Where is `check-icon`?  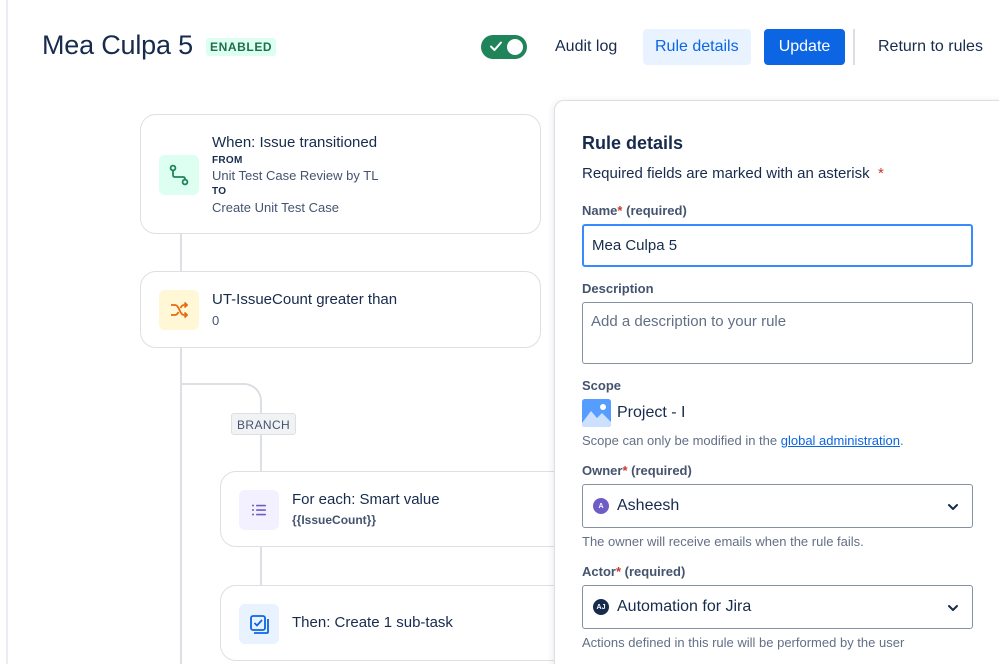 check-icon is located at coordinates (496, 46).